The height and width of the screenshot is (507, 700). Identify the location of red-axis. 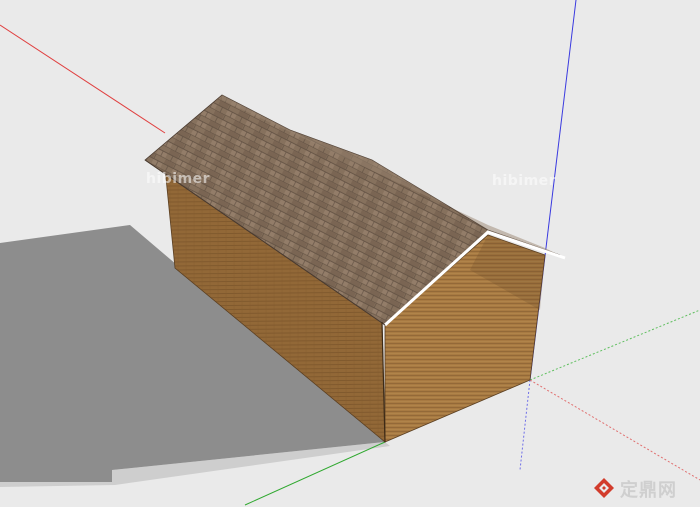
(83, 79).